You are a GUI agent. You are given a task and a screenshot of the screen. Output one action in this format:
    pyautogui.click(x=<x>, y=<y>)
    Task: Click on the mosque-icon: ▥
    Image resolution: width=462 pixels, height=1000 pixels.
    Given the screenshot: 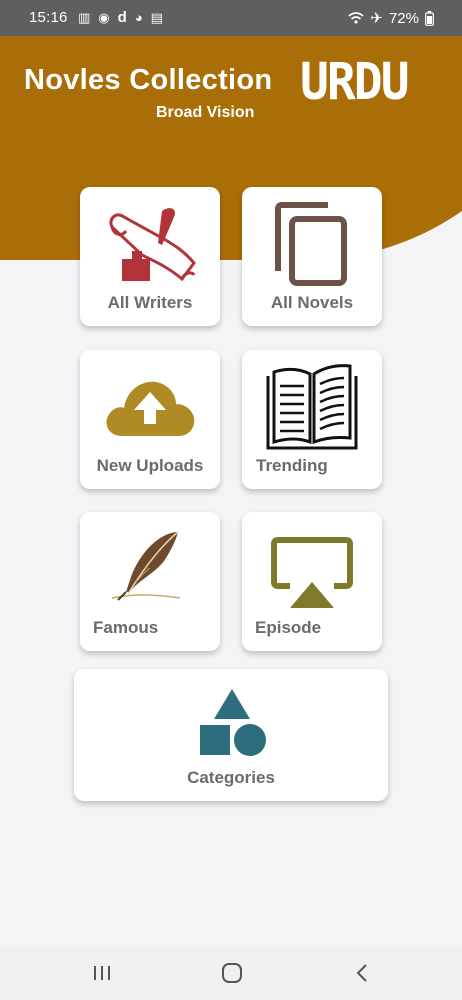 What is the action you would take?
    pyautogui.click(x=84, y=17)
    